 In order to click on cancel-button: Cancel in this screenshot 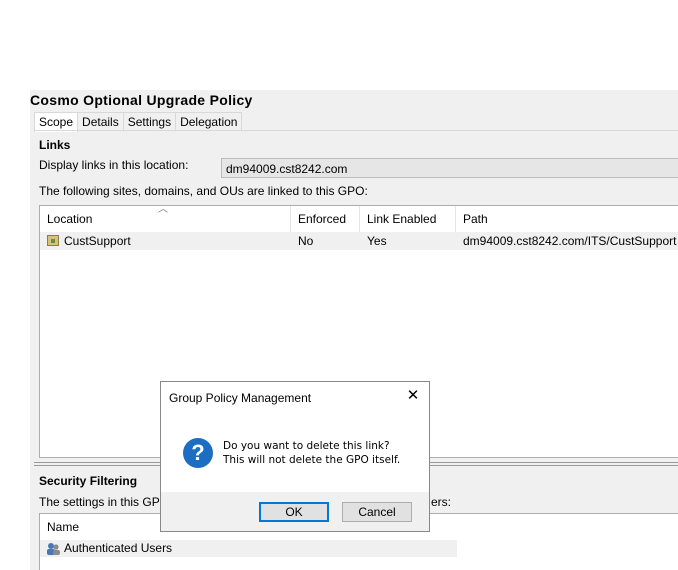, I will do `click(377, 512)`.